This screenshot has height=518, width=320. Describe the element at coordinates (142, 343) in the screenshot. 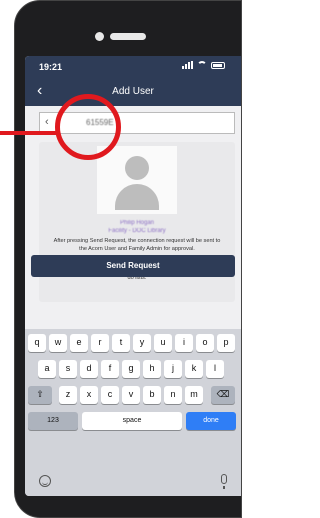

I see `key: y` at that location.